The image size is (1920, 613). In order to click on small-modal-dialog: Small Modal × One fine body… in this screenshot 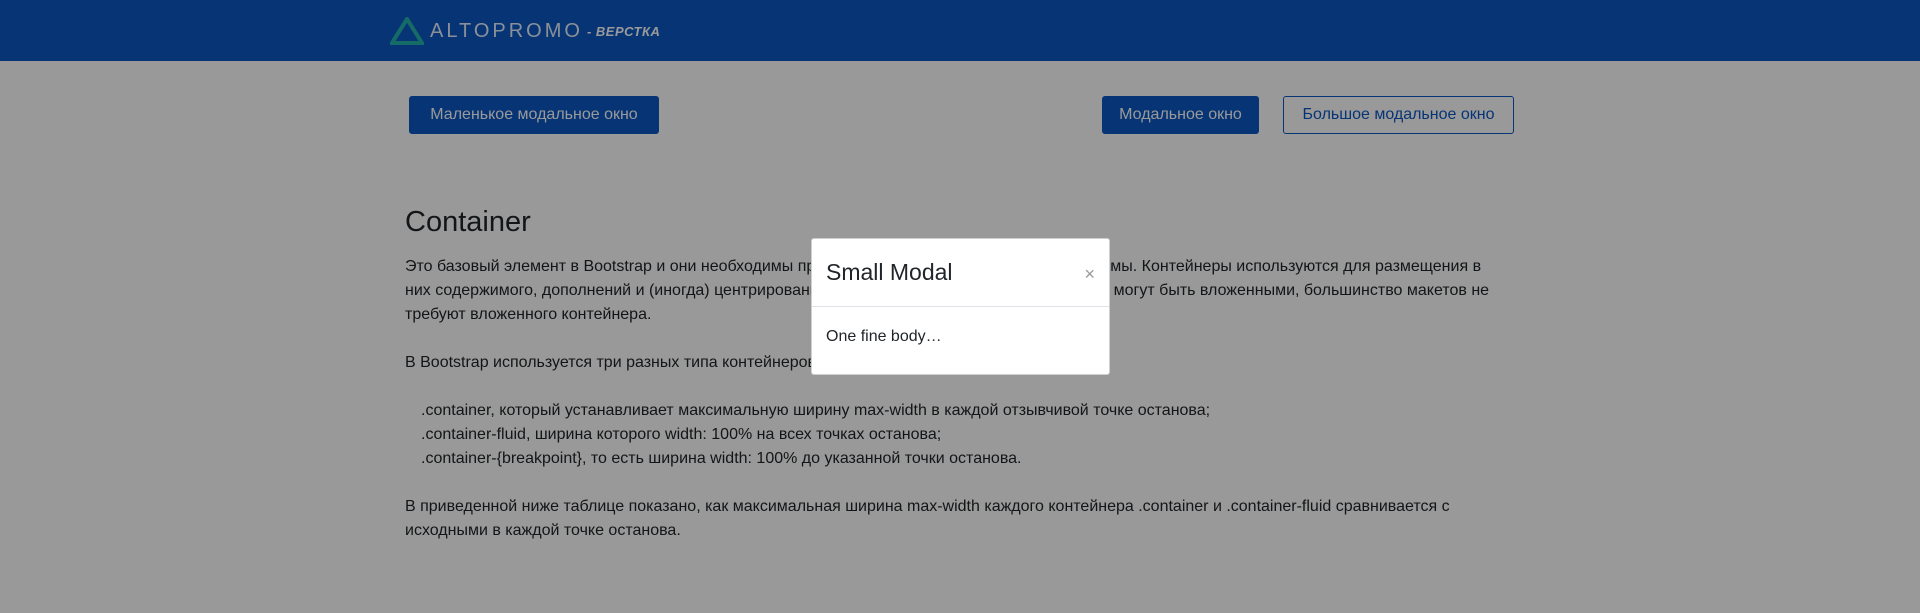, I will do `click(960, 306)`.